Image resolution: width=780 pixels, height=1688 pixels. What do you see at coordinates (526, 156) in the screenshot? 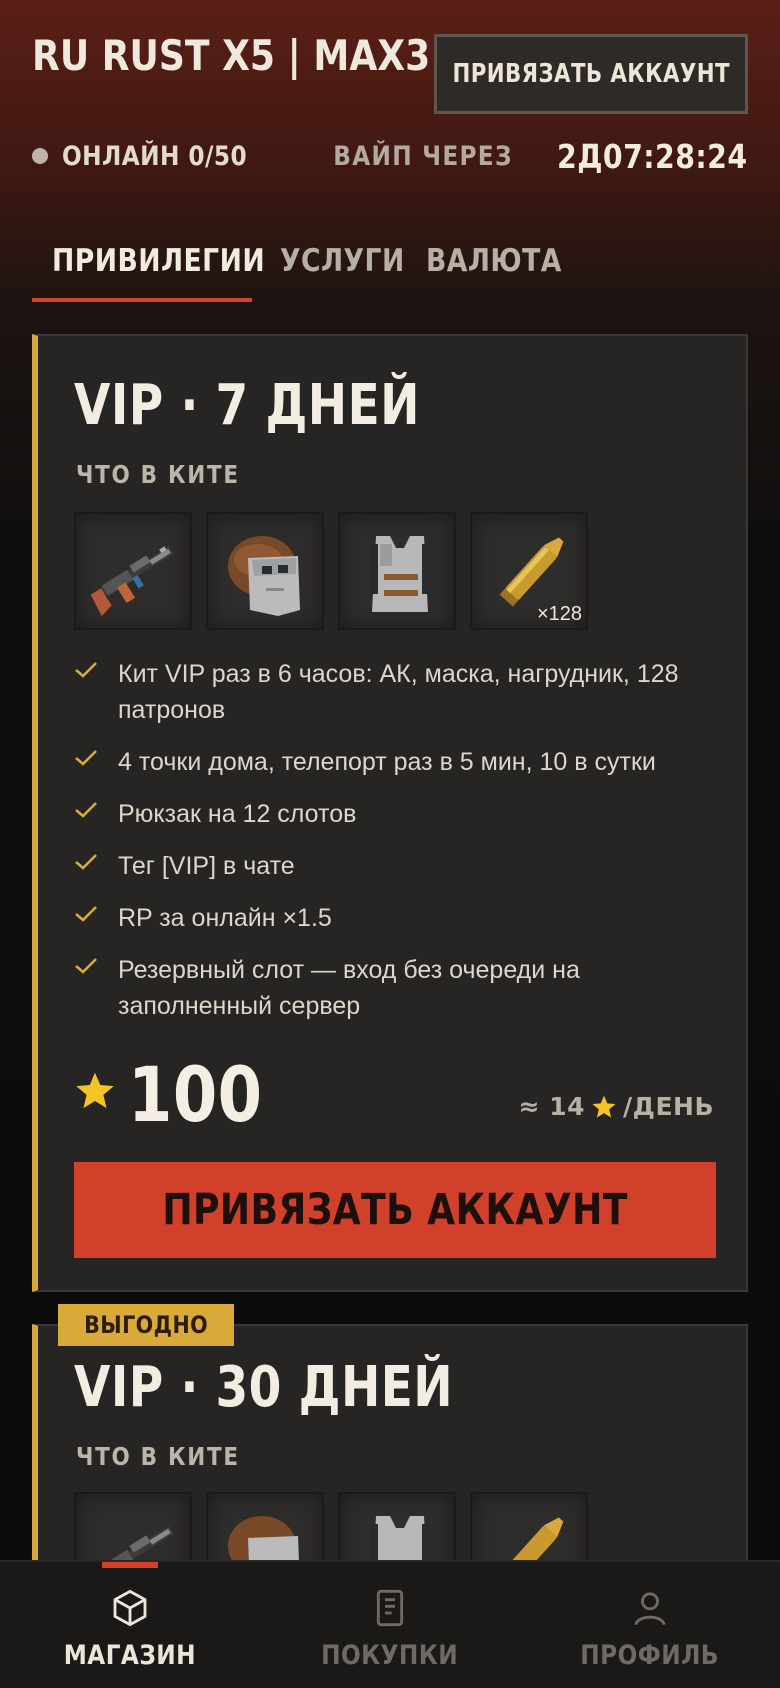
I see `wipe-timer: ВАЙП ЧЕРЕЗ 2Д07:28:24` at bounding box center [526, 156].